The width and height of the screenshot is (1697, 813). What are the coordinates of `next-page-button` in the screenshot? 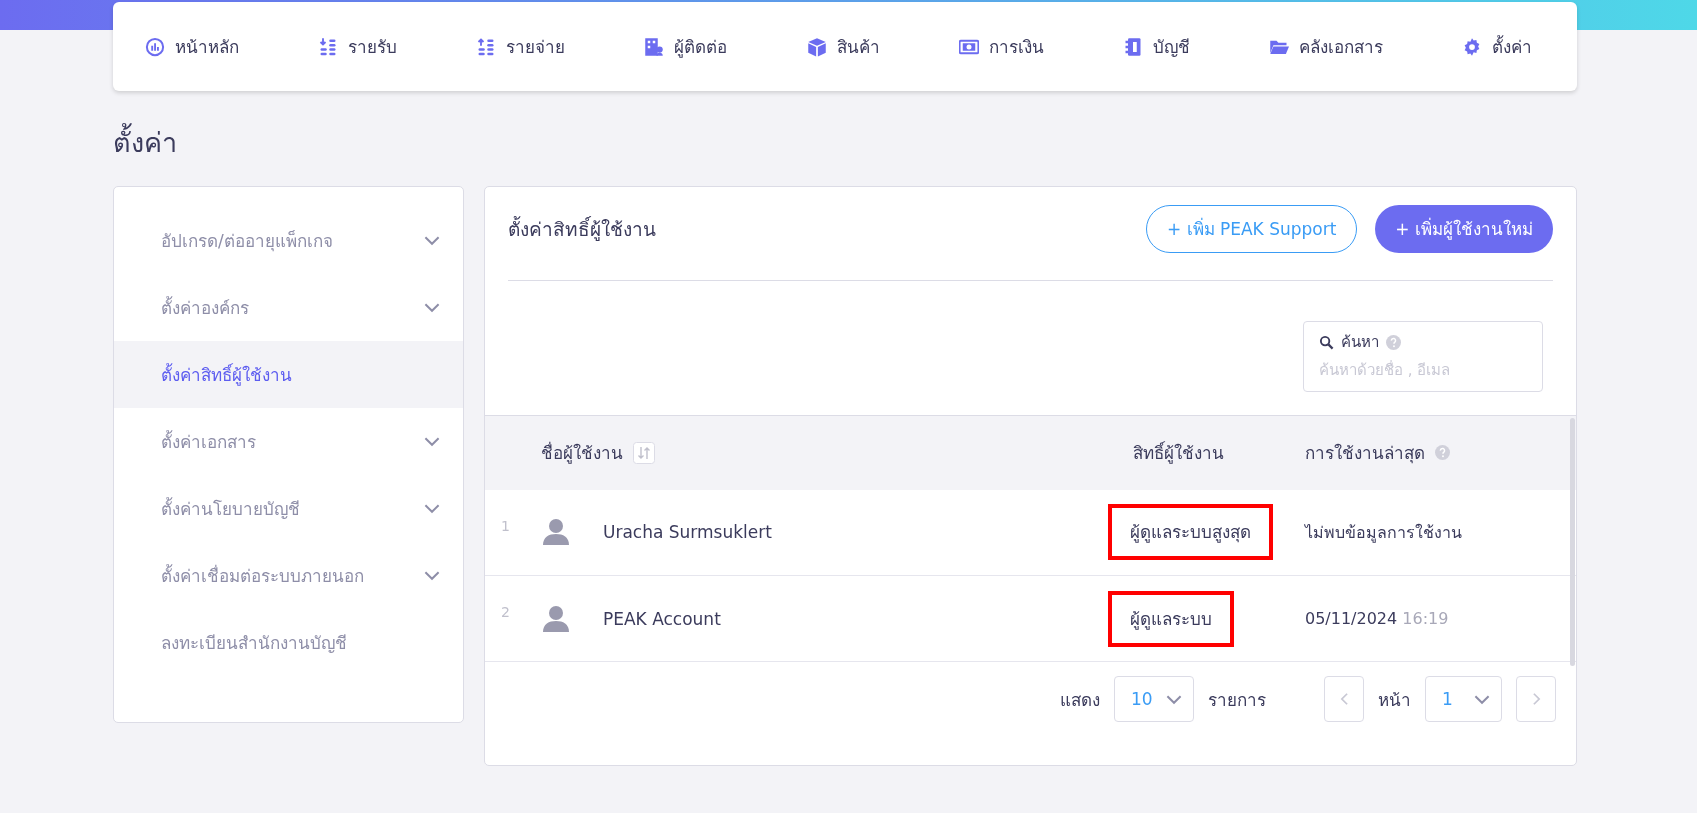 It's located at (1536, 699).